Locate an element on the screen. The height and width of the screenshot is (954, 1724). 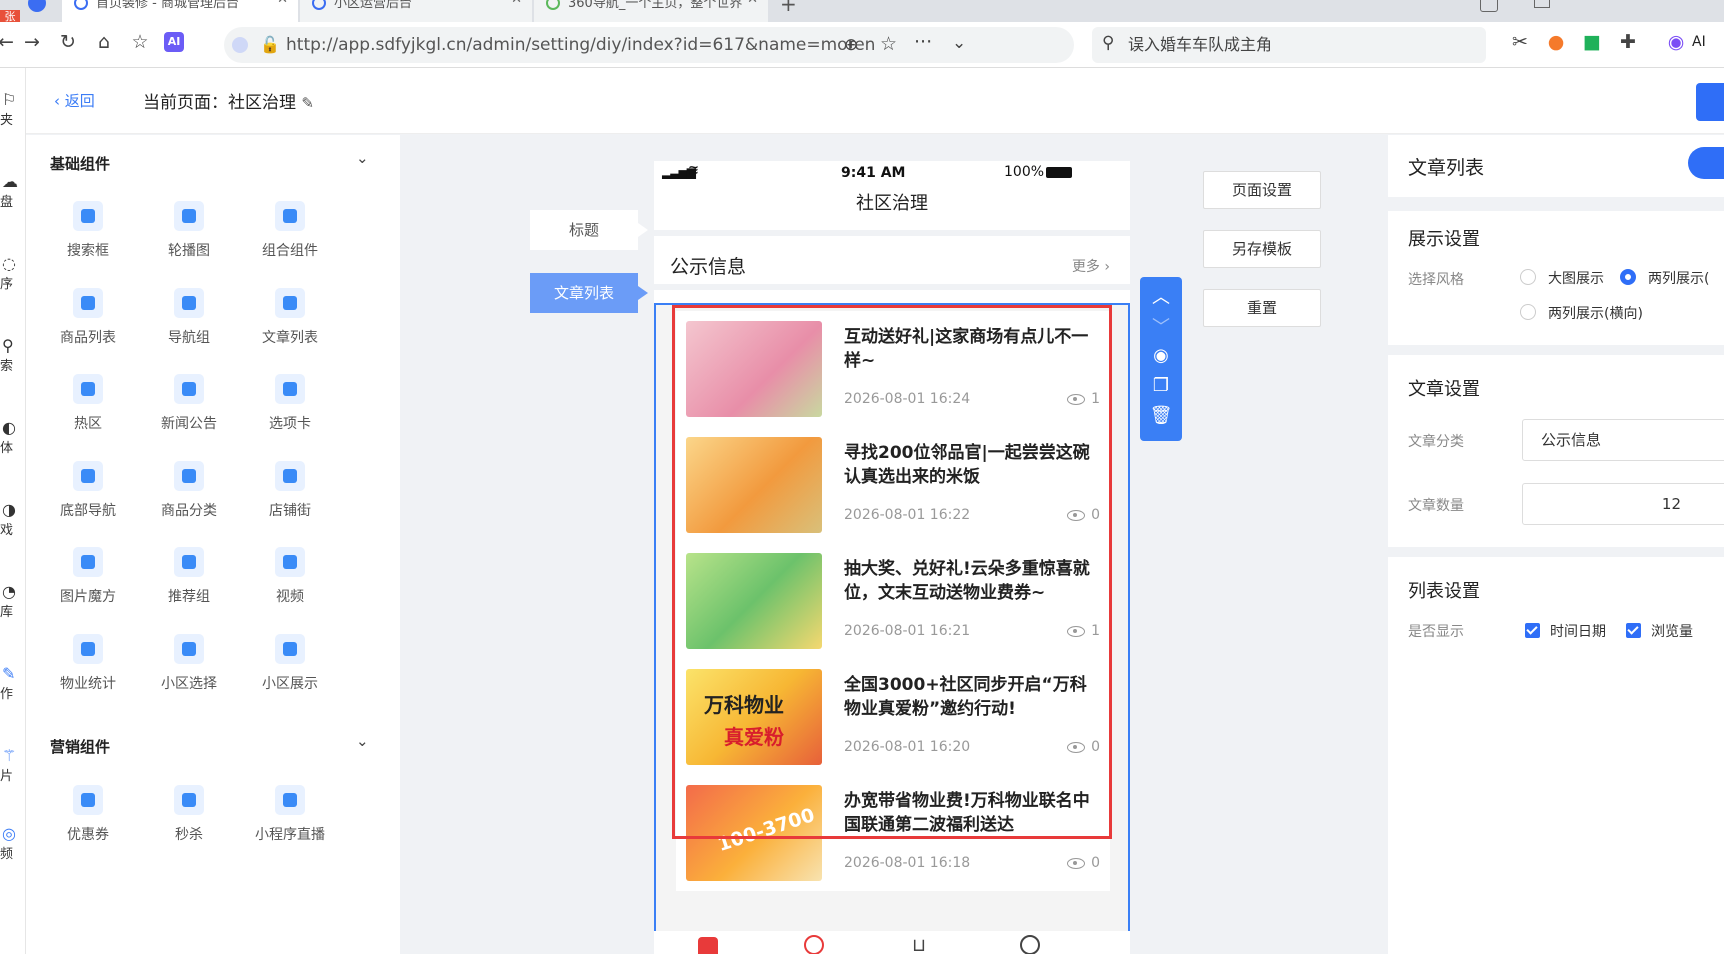
reset-button: 重置 is located at coordinates (1262, 308).